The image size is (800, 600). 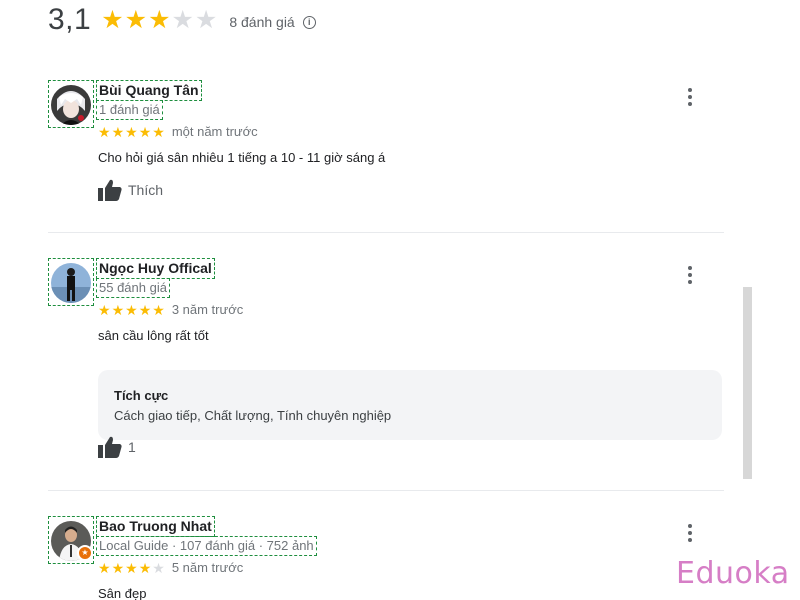 What do you see at coordinates (214, 131) in the screenshot?
I see `review-date: một năm trước` at bounding box center [214, 131].